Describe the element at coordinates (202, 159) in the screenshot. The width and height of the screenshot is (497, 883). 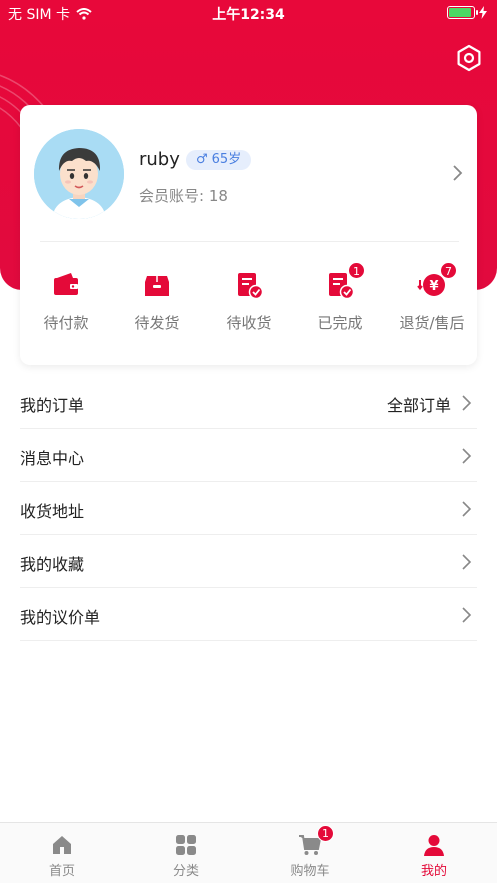
I see `male-gender-icon: ♂` at that location.